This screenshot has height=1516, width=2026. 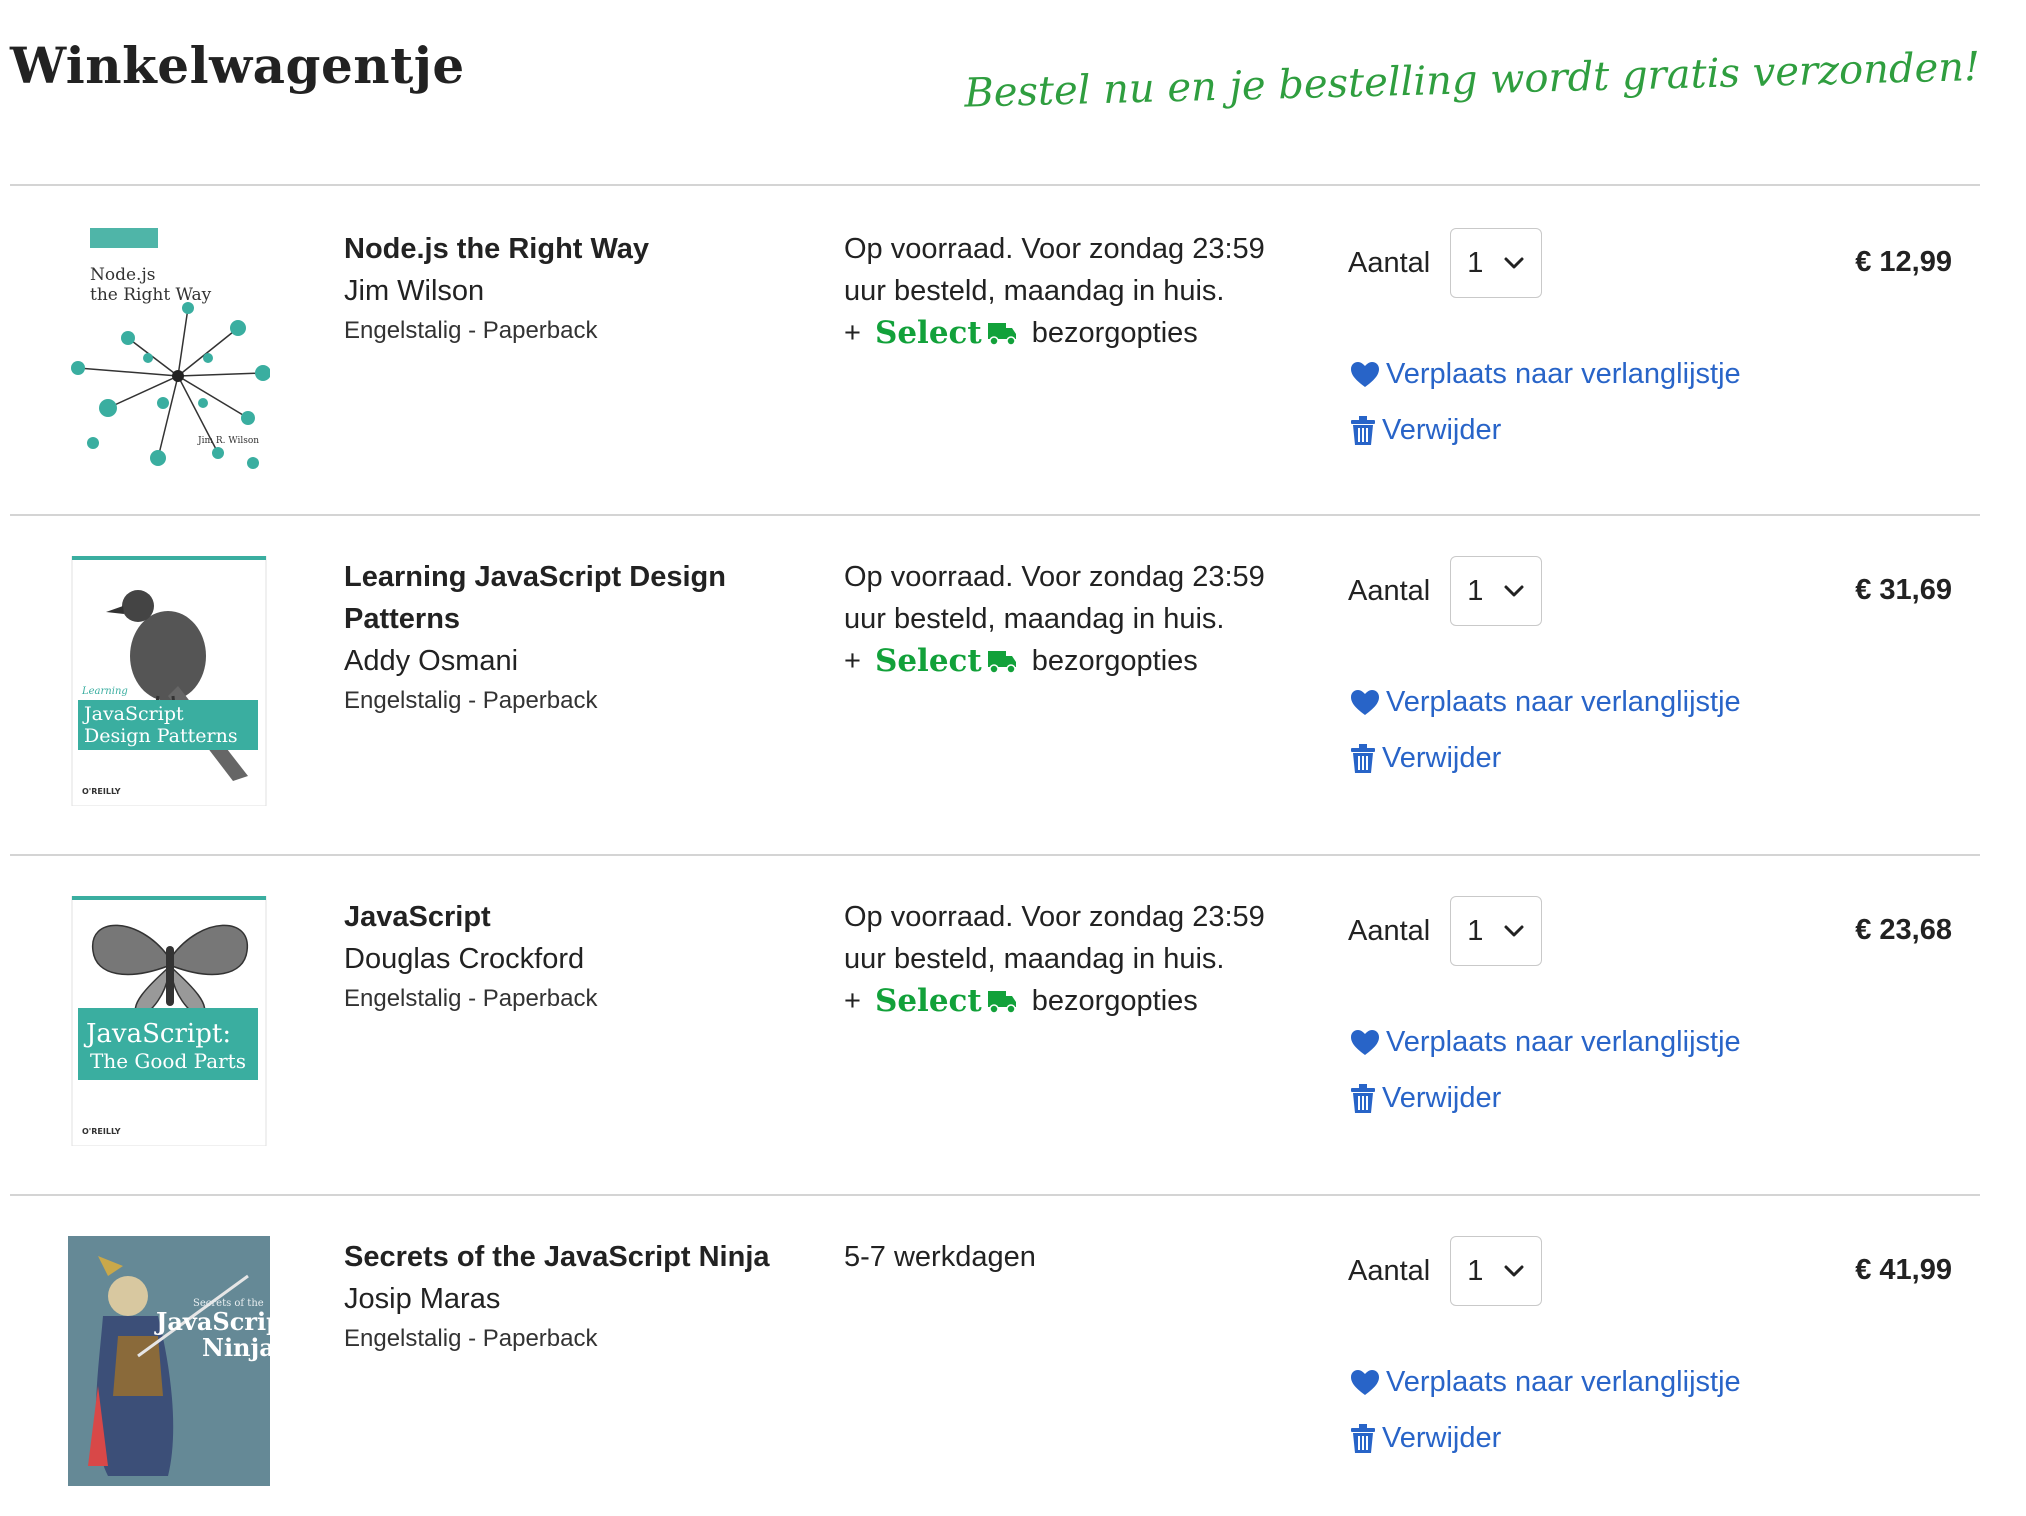 What do you see at coordinates (237, 65) in the screenshot?
I see `page-title: Winkelwagentje` at bounding box center [237, 65].